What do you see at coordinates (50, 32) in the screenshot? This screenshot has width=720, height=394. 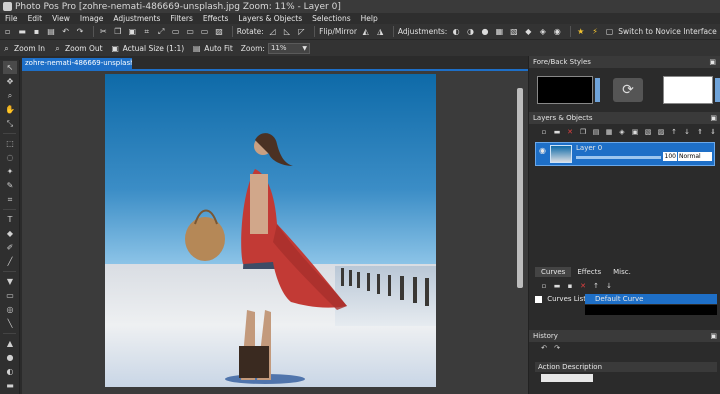 I see `print-icon: ▤` at bounding box center [50, 32].